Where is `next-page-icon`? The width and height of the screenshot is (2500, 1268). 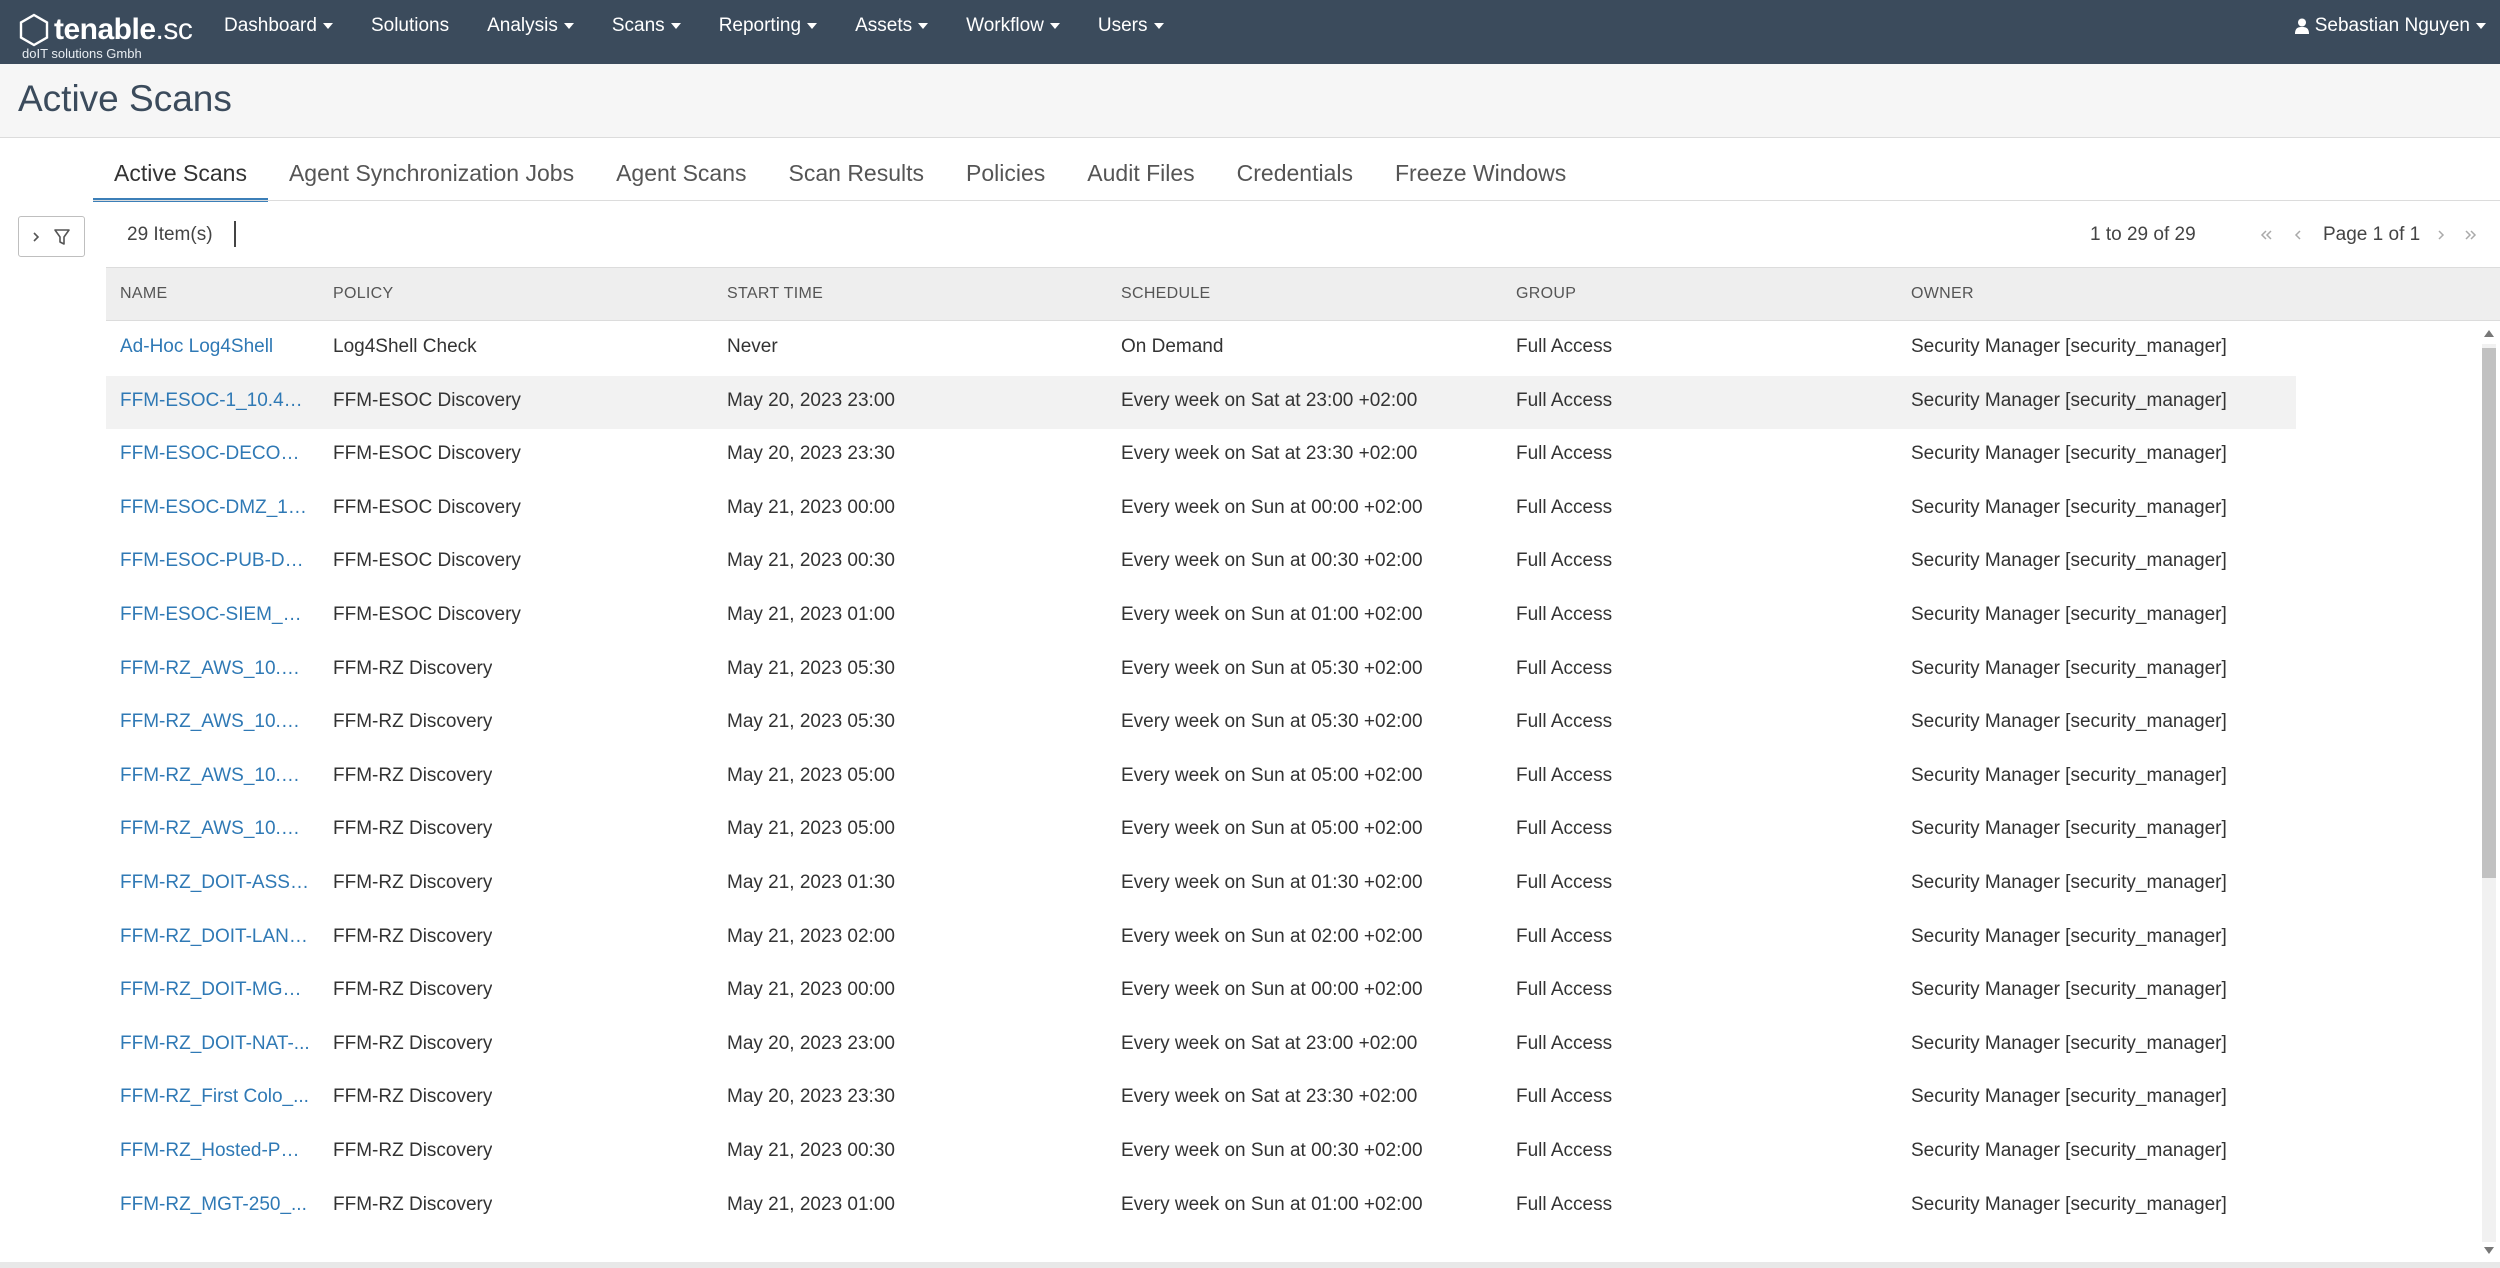 next-page-icon is located at coordinates (2441, 235).